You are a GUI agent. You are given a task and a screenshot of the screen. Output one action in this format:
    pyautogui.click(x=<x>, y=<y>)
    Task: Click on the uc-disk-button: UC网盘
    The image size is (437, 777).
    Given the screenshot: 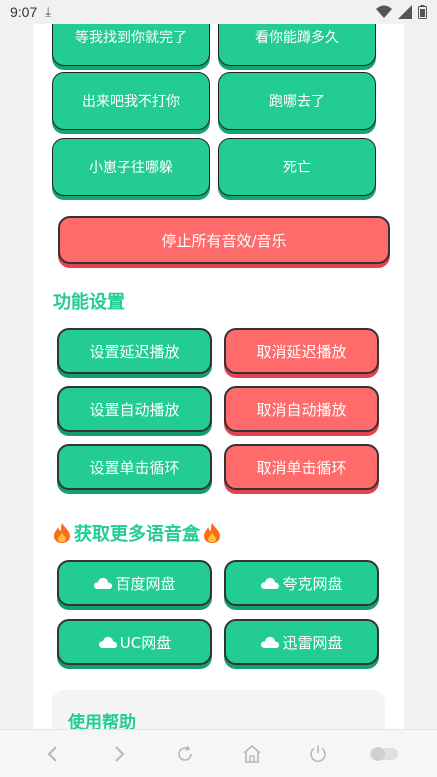 What is the action you would take?
    pyautogui.click(x=134, y=642)
    